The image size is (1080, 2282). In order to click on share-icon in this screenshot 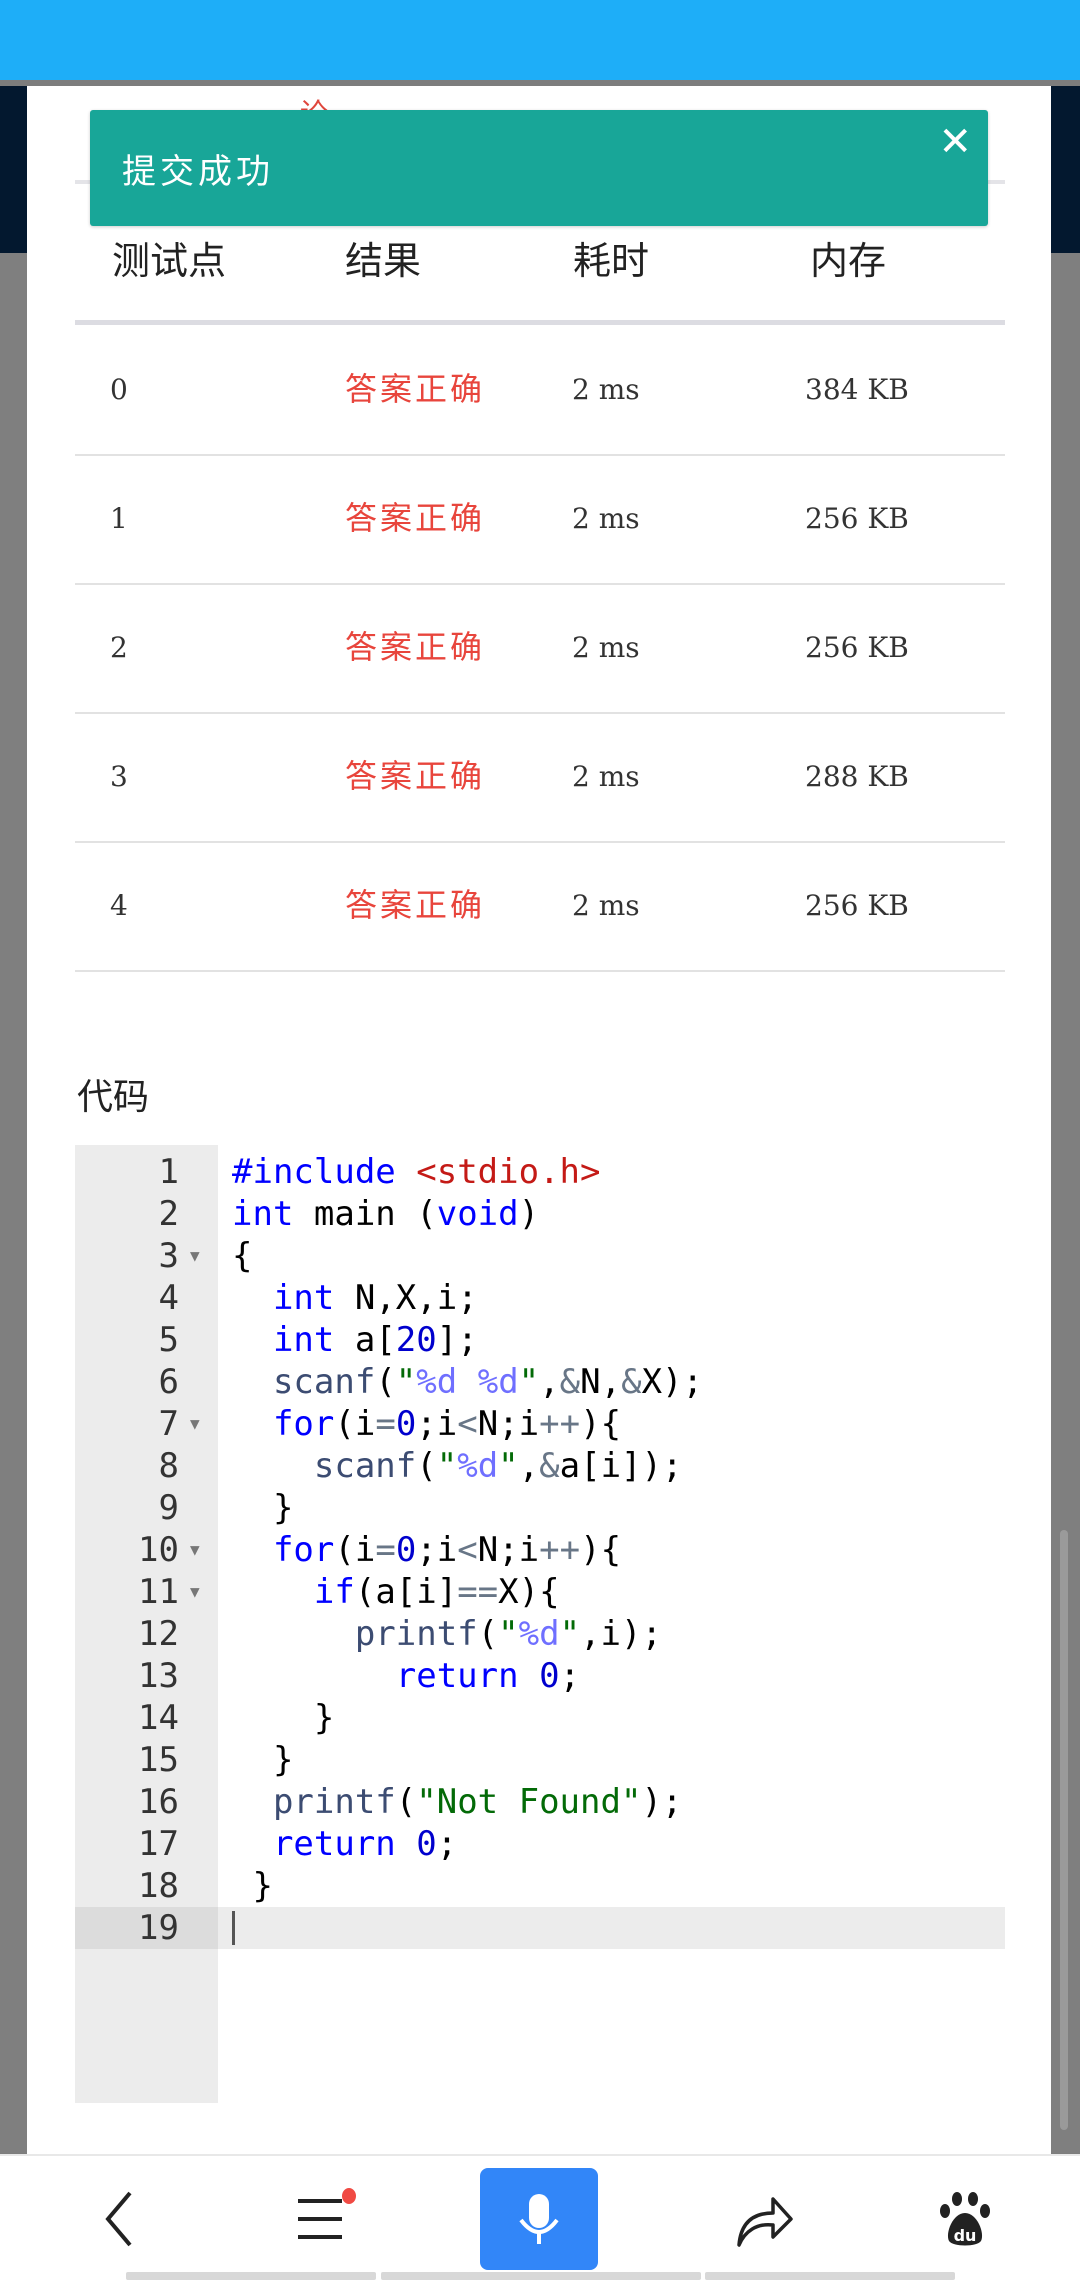, I will do `click(765, 2222)`.